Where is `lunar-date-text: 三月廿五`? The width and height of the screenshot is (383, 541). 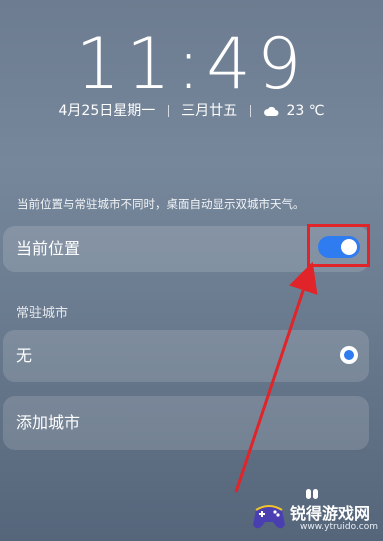
lunar-date-text: 三月廿五 is located at coordinates (209, 111).